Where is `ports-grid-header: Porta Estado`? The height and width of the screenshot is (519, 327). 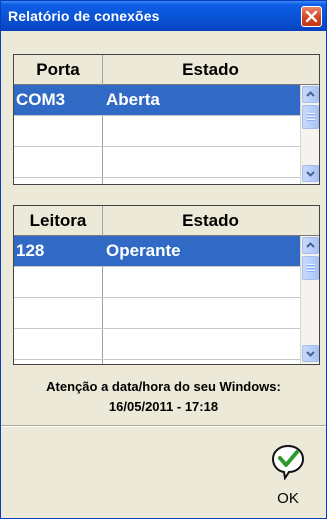 ports-grid-header: Porta Estado is located at coordinates (166, 70).